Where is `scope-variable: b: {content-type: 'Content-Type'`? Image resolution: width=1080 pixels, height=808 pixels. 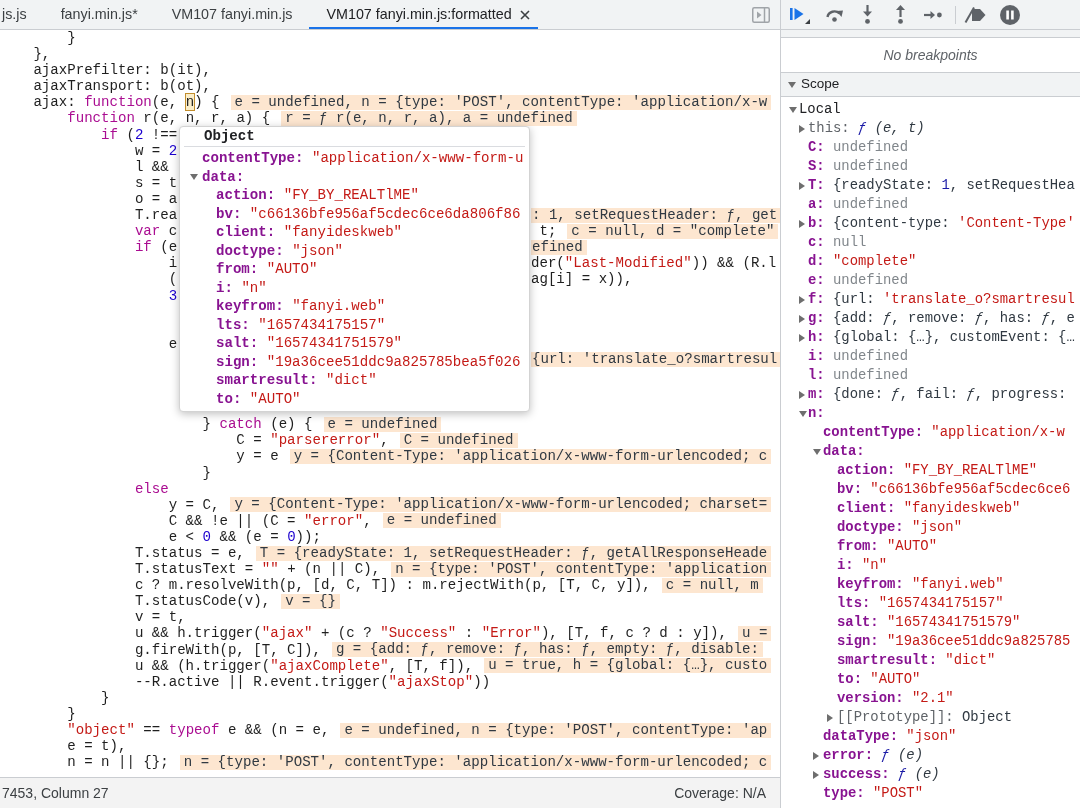
scope-variable: b: {content-type: 'Content-Type' is located at coordinates (941, 223).